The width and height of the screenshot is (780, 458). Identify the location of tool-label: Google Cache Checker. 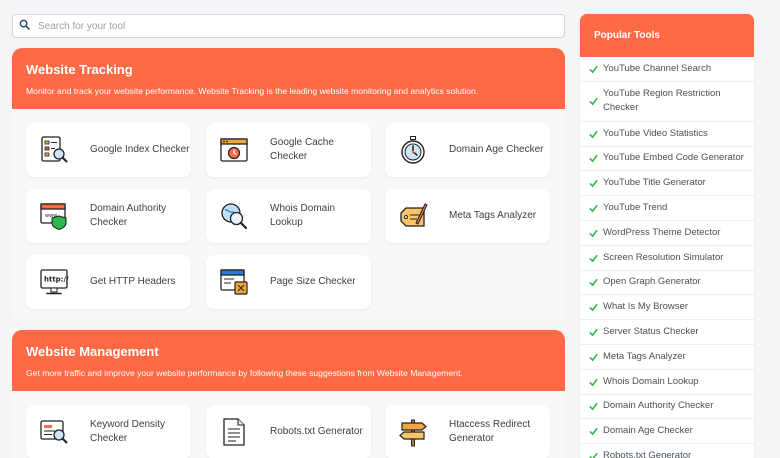
(302, 149).